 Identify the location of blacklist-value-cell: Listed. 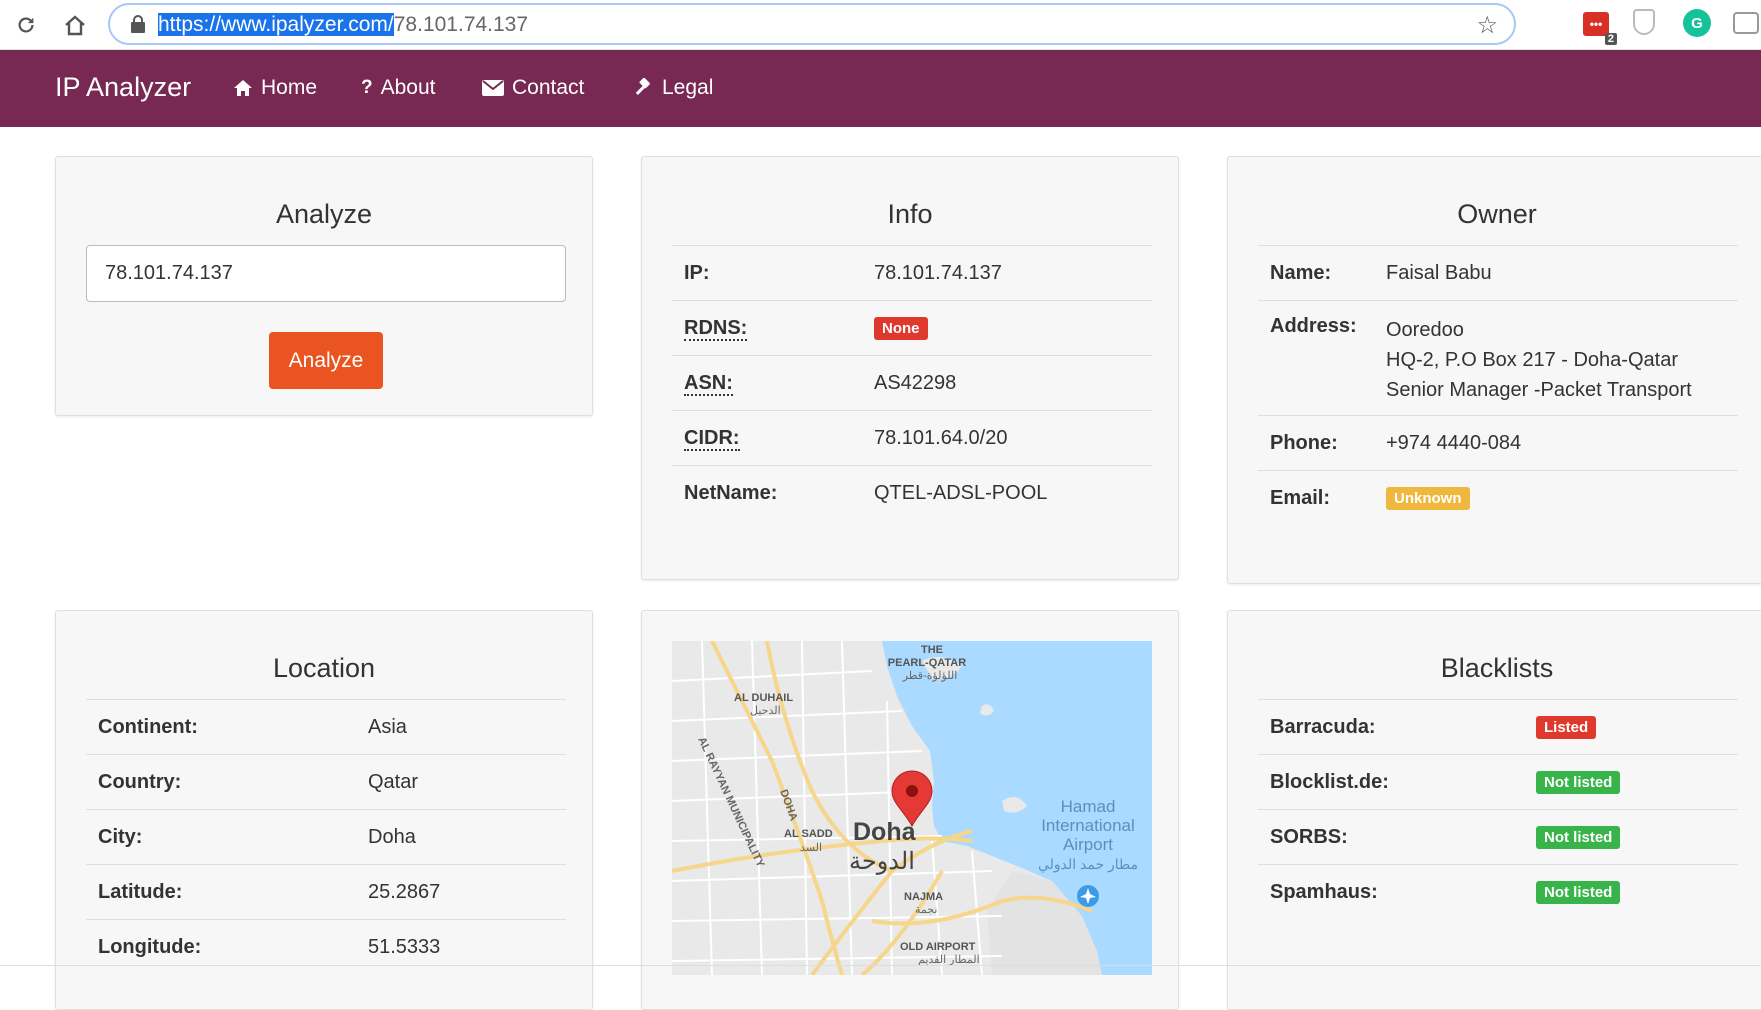
(1631, 727).